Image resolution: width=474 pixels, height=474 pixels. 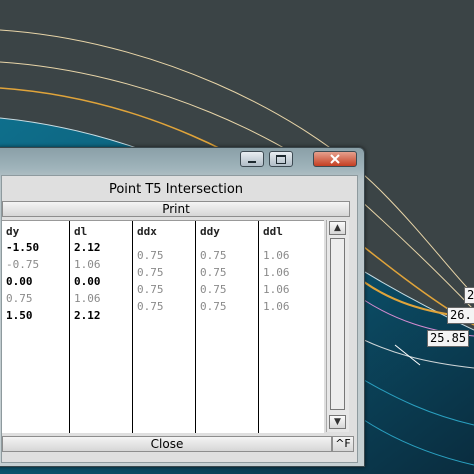 I want to click on column-ddx: ddx 0.75 0.75 0.75 0.75, so click(x=164, y=327).